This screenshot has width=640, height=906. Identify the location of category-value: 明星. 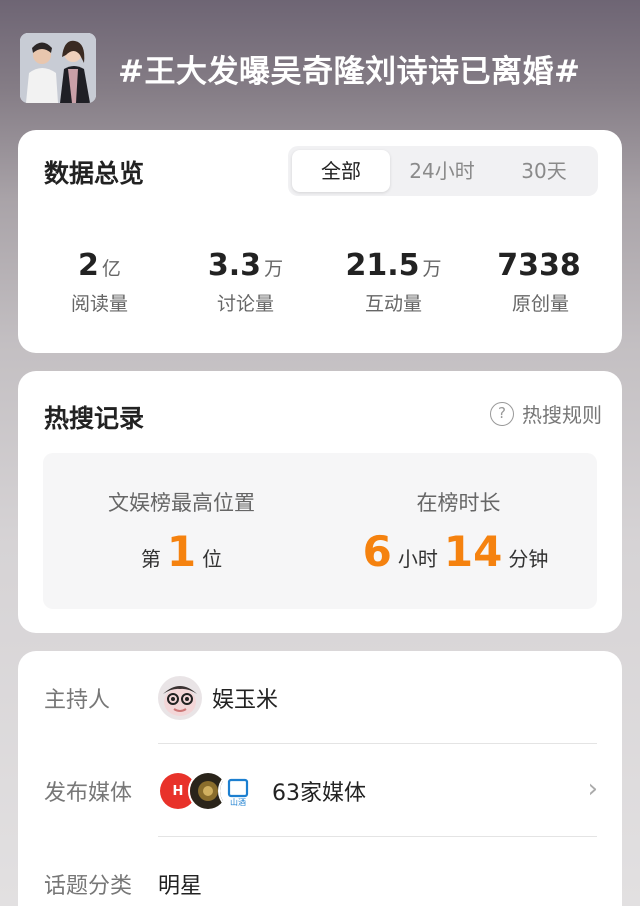
(180, 886).